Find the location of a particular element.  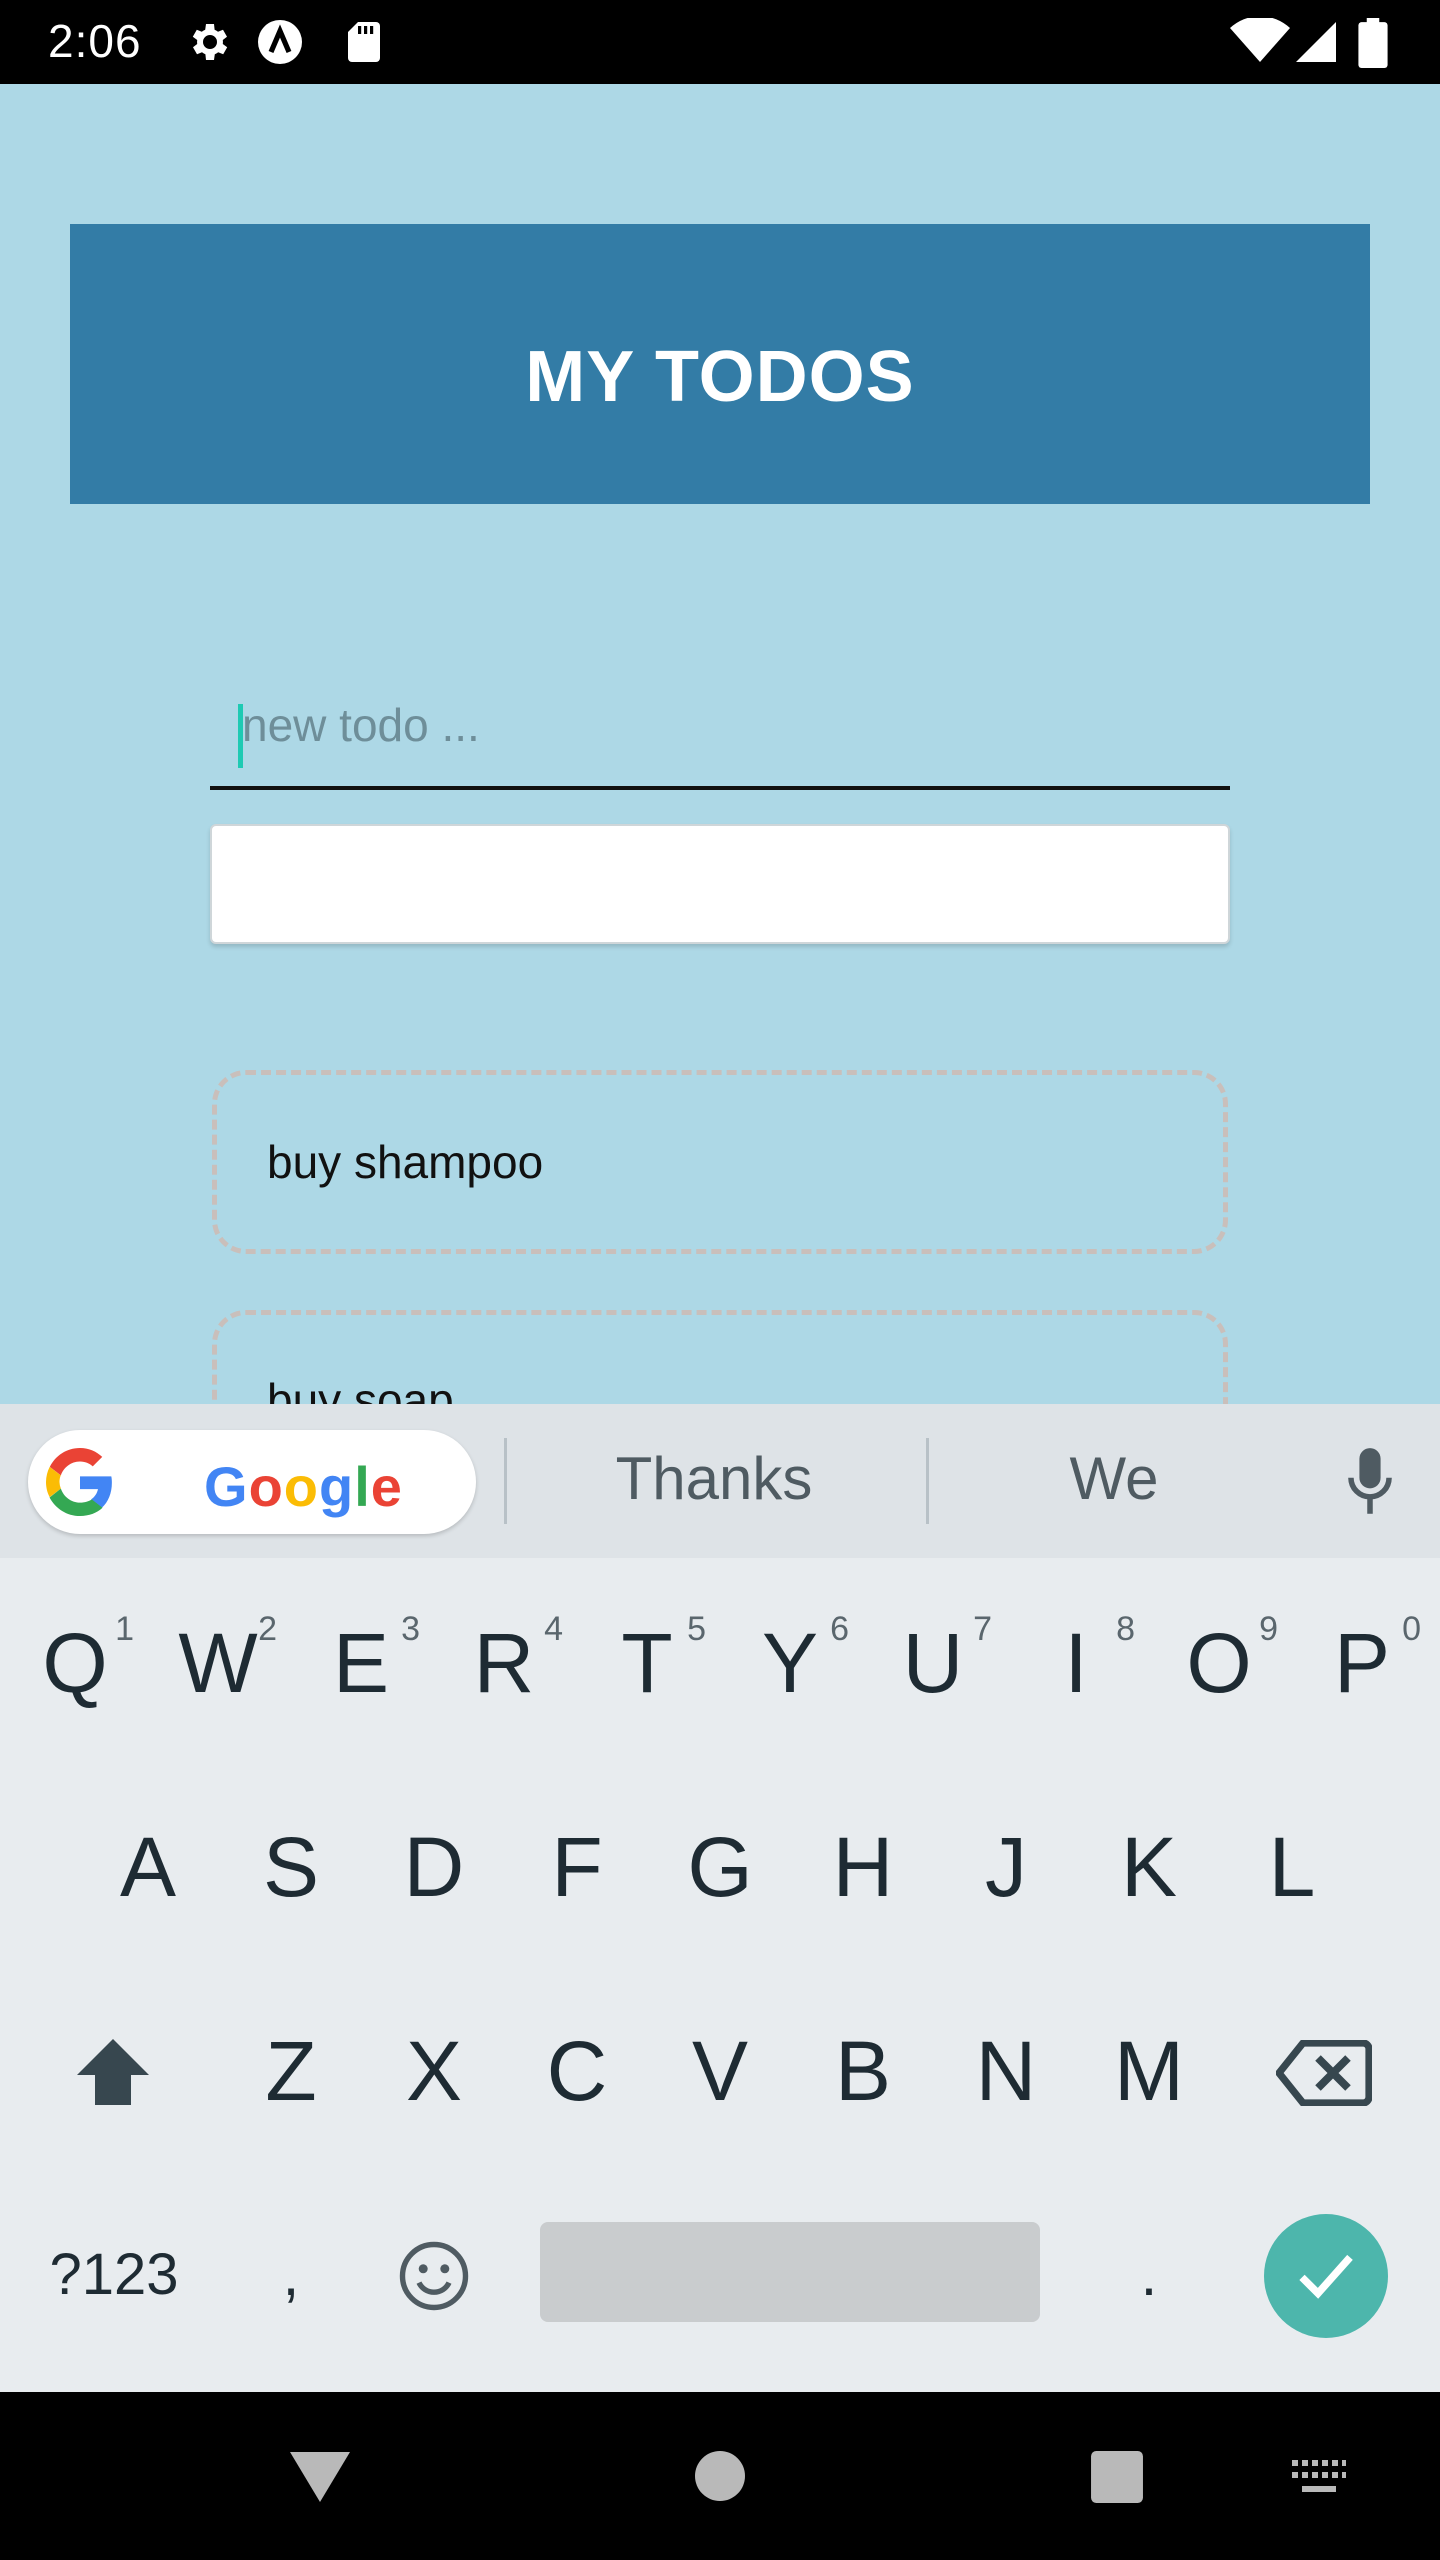

suggestion-word: We is located at coordinates (1114, 1478).